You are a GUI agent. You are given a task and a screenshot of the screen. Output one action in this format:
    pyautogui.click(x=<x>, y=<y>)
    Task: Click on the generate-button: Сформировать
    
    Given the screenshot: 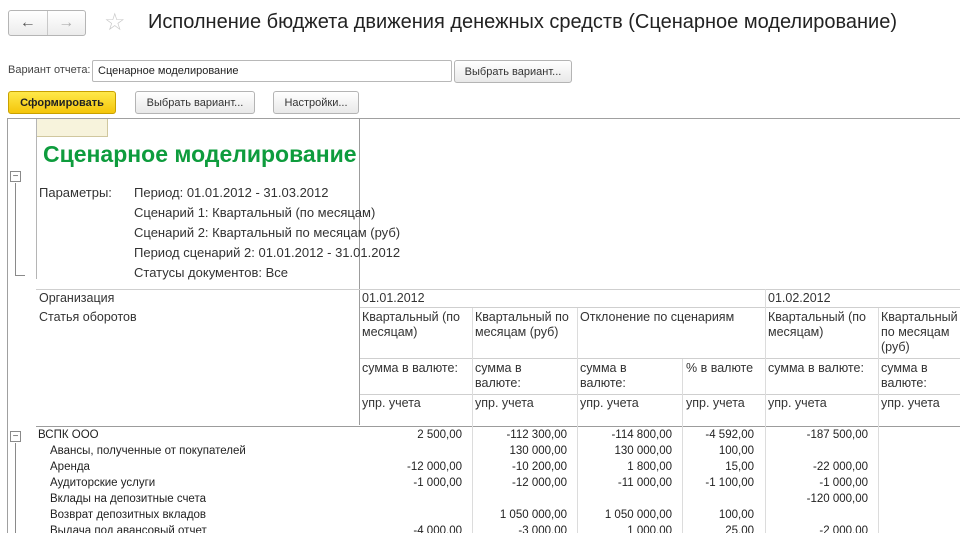 What is the action you would take?
    pyautogui.click(x=62, y=102)
    